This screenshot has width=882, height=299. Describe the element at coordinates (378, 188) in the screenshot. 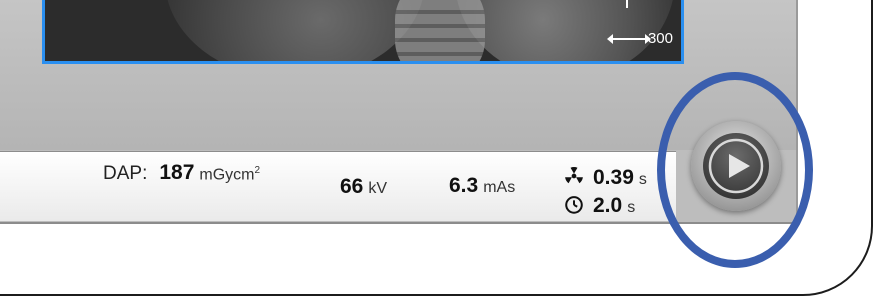

I see `kv-unit: kV` at that location.